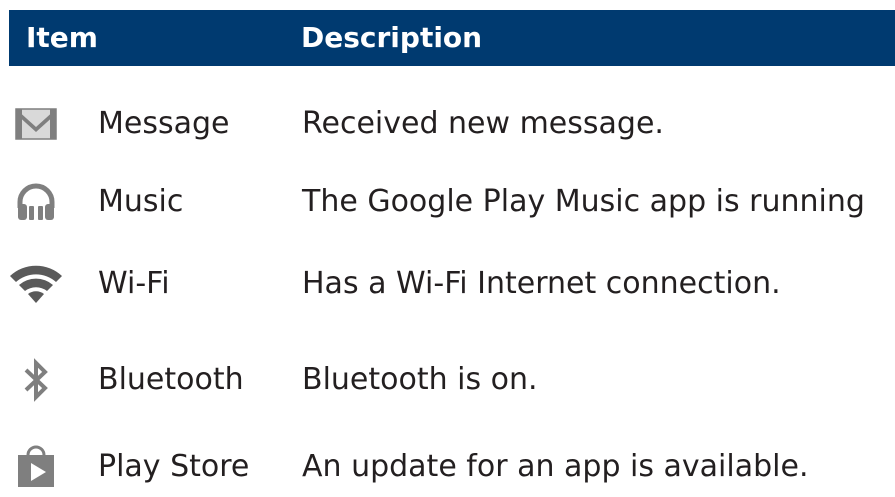 The image size is (895, 497). I want to click on table-row: Message Received new message., so click(447, 124).